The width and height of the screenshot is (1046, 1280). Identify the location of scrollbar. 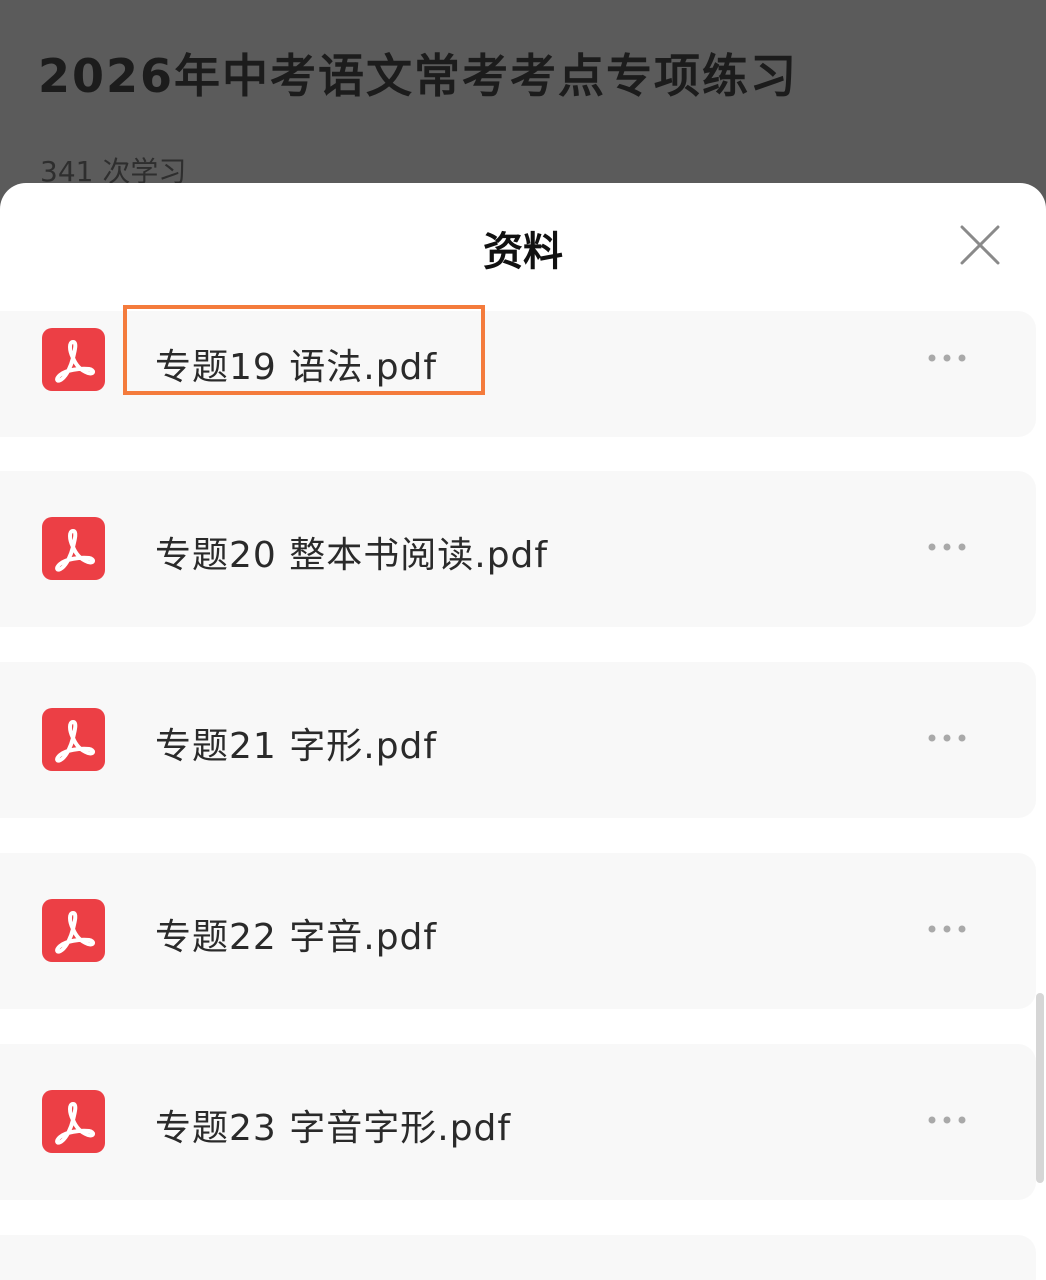
(1040, 1088).